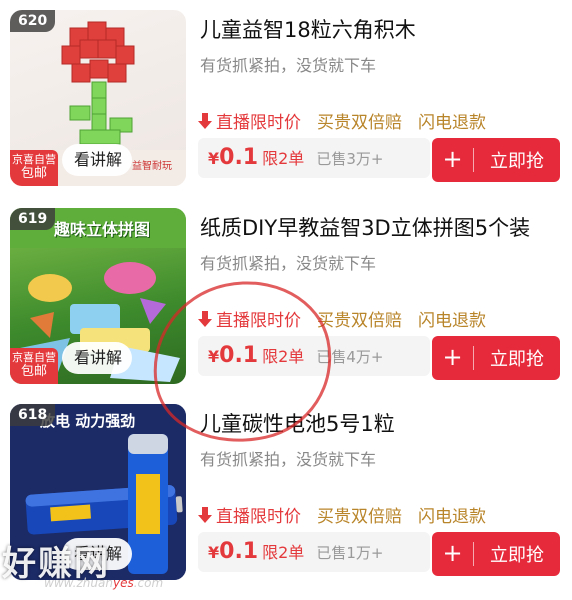 This screenshot has width=572, height=600. Describe the element at coordinates (33, 219) in the screenshot. I see `rank-badge: 619` at that location.